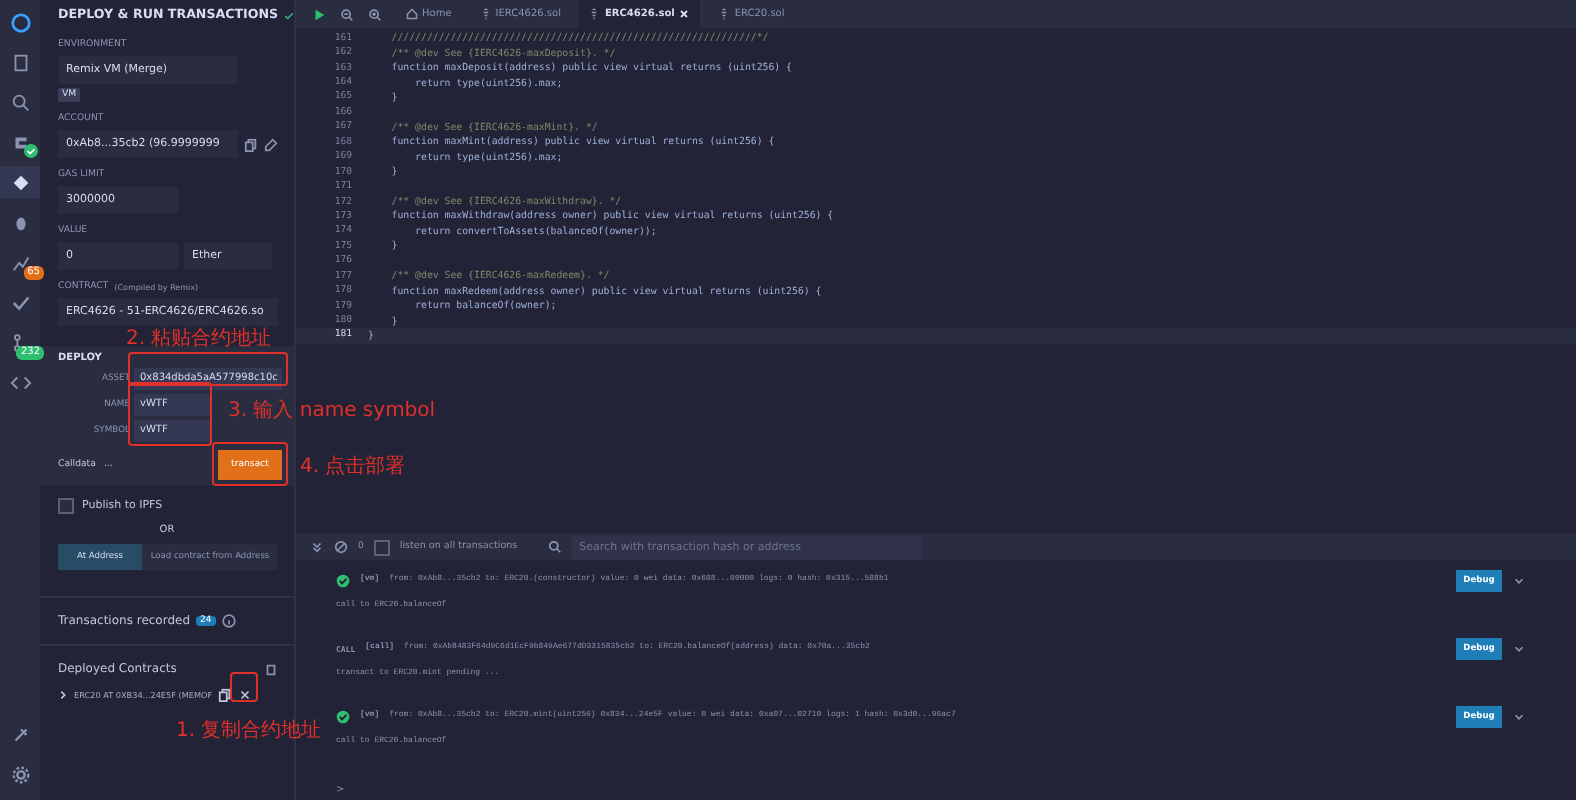  What do you see at coordinates (228, 621) in the screenshot?
I see `info-icon` at bounding box center [228, 621].